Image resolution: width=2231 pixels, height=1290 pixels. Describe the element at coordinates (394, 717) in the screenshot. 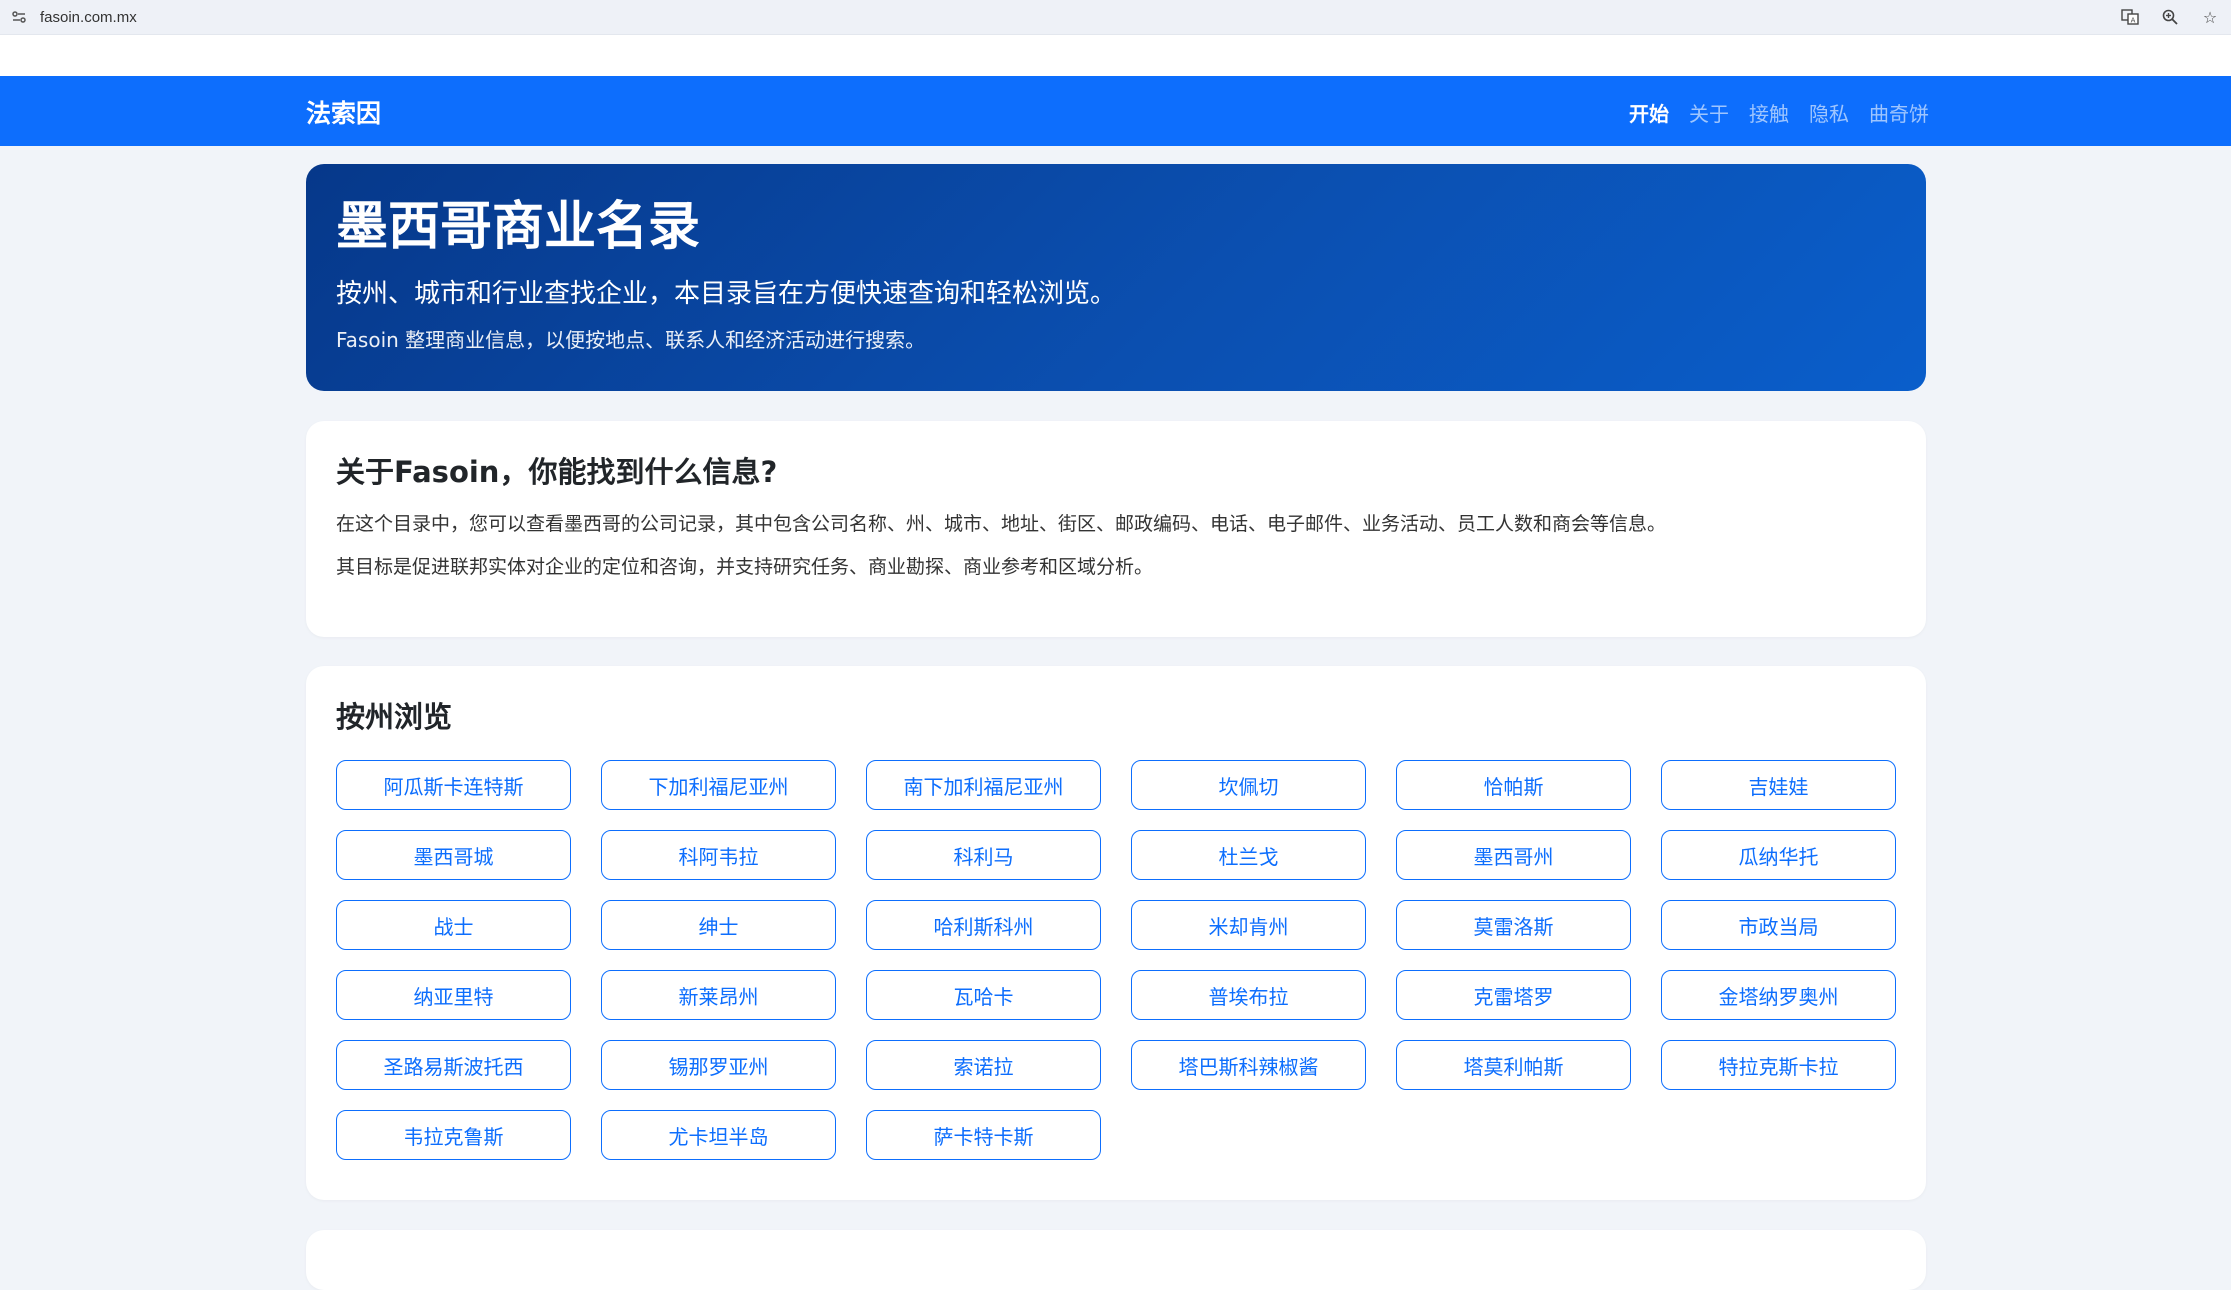

I see `states-title: 按州浏览` at that location.